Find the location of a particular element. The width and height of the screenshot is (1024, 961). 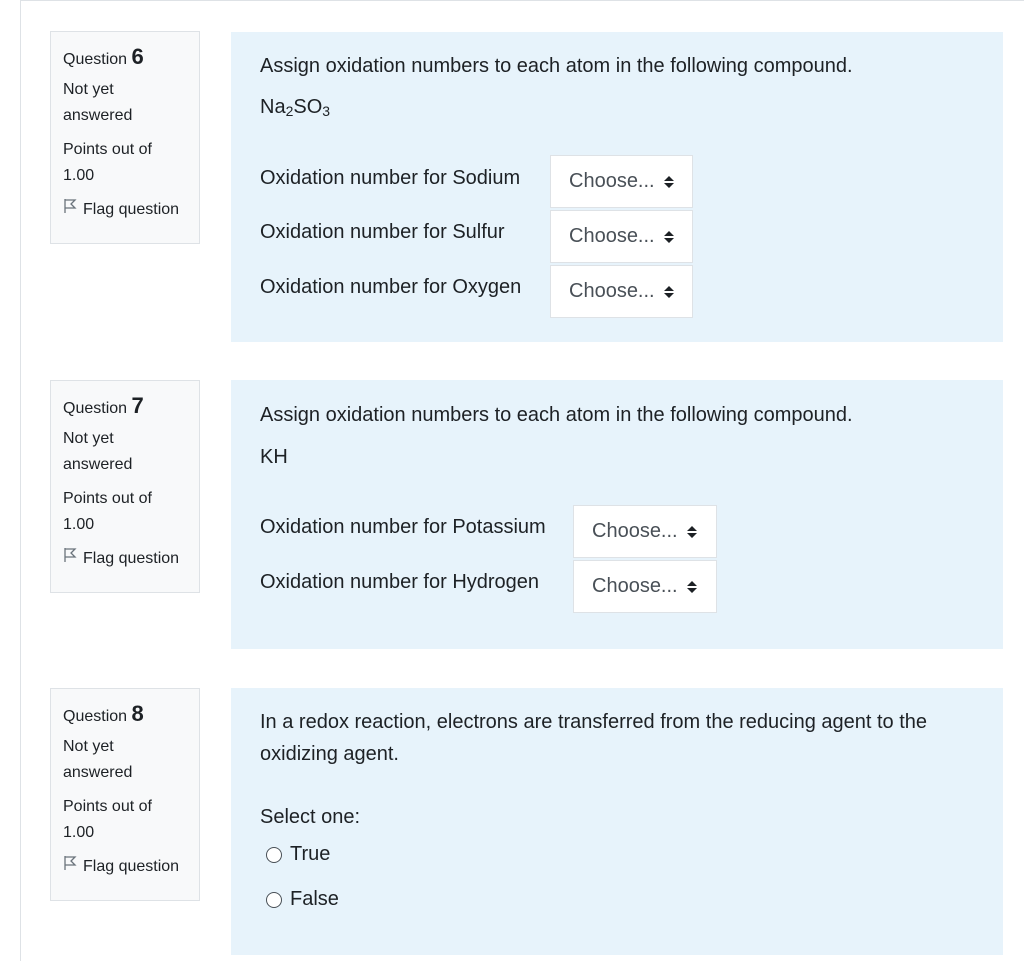

formula-element-na: Na is located at coordinates (273, 107).